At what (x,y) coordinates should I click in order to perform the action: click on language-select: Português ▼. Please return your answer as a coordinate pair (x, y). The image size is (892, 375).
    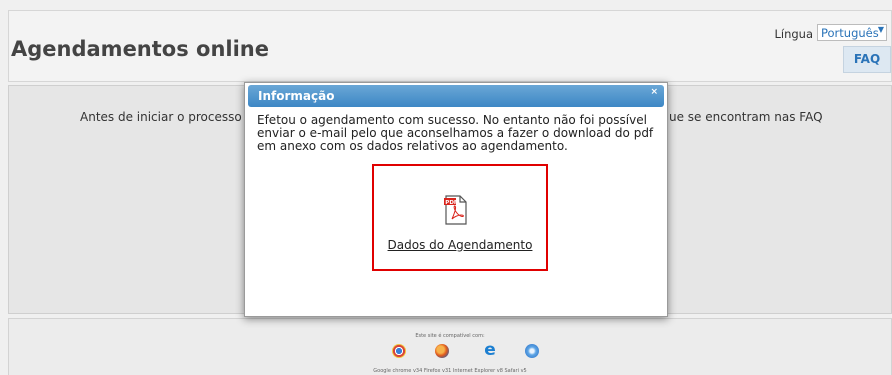
    Looking at the image, I should click on (852, 32).